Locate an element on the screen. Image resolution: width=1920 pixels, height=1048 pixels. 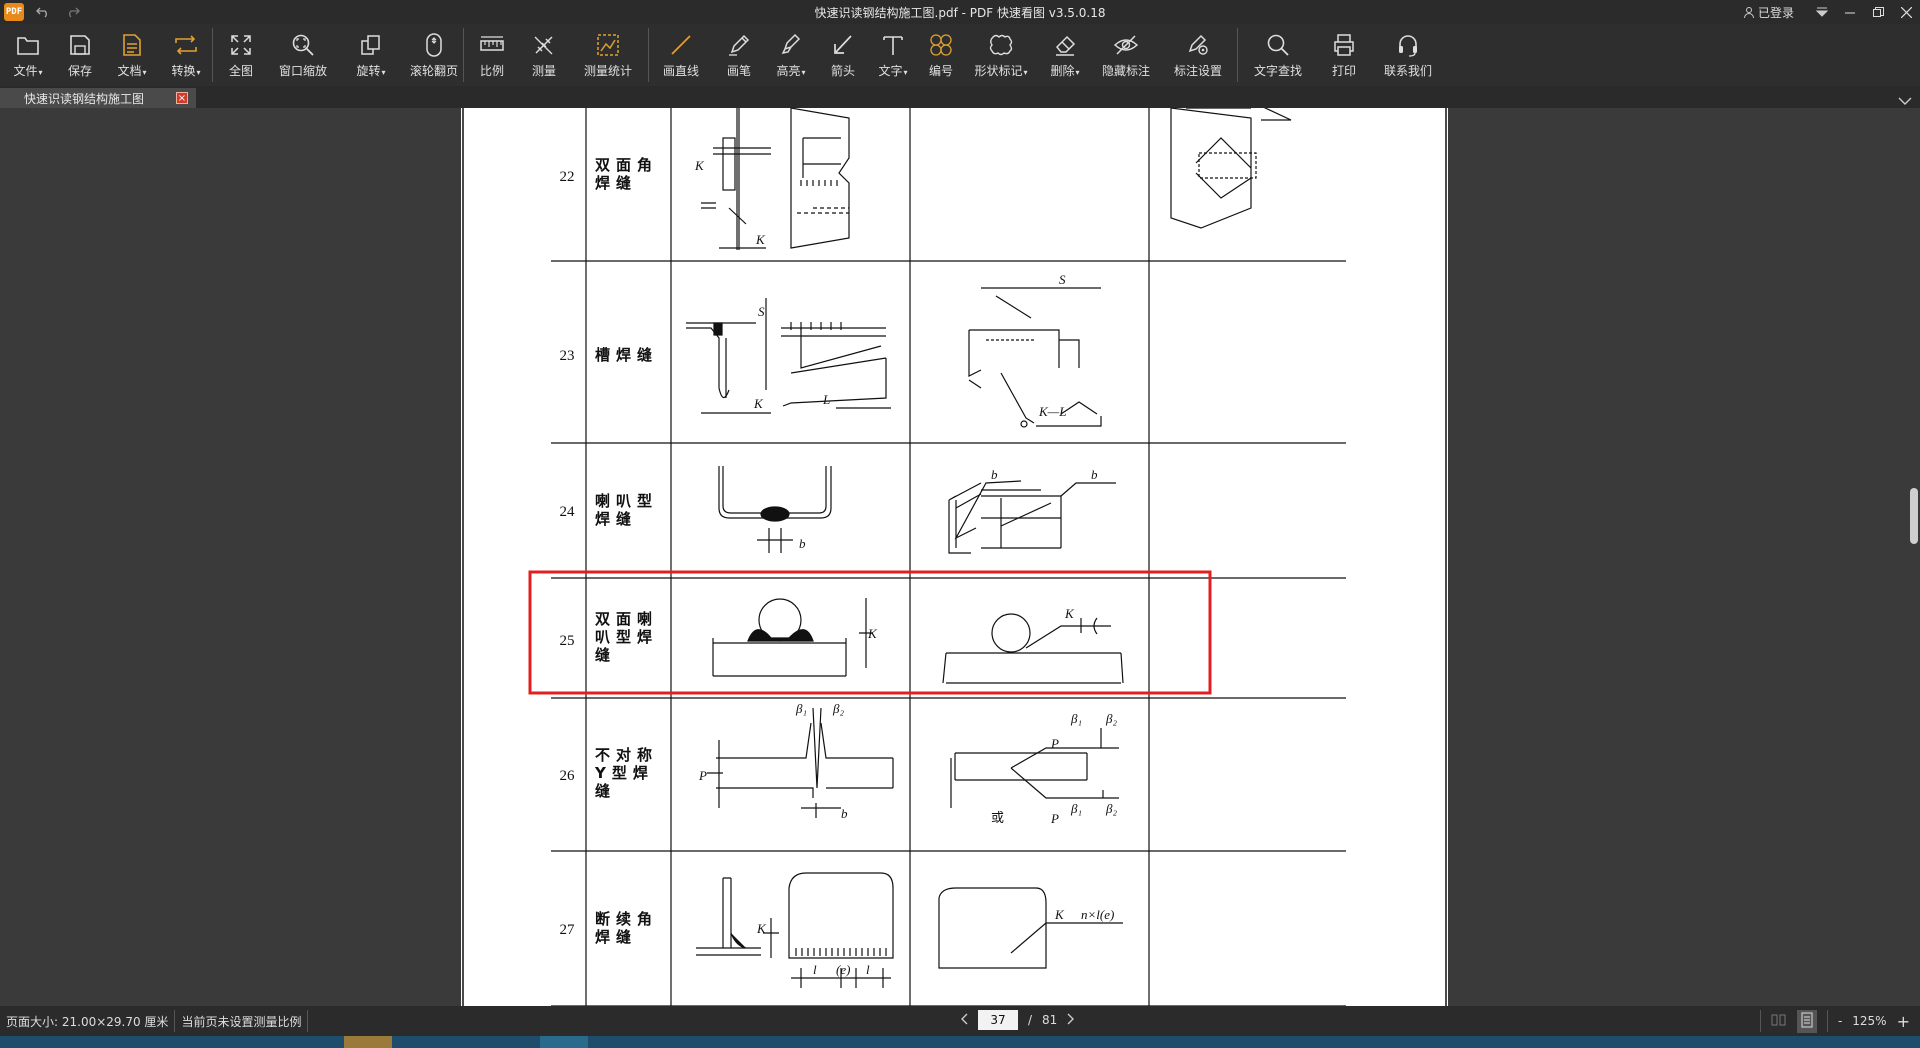
line-icon is located at coordinates (681, 45).